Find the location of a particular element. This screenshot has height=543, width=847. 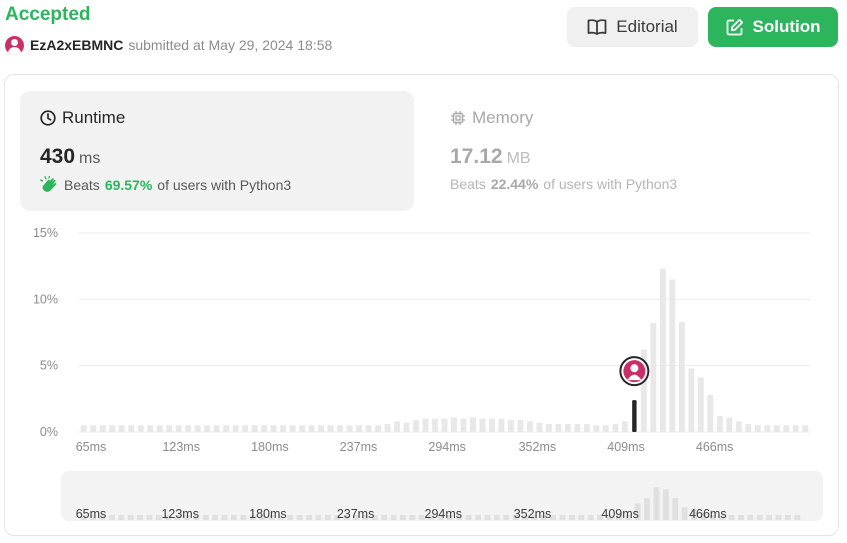

user-avatar is located at coordinates (14, 45).